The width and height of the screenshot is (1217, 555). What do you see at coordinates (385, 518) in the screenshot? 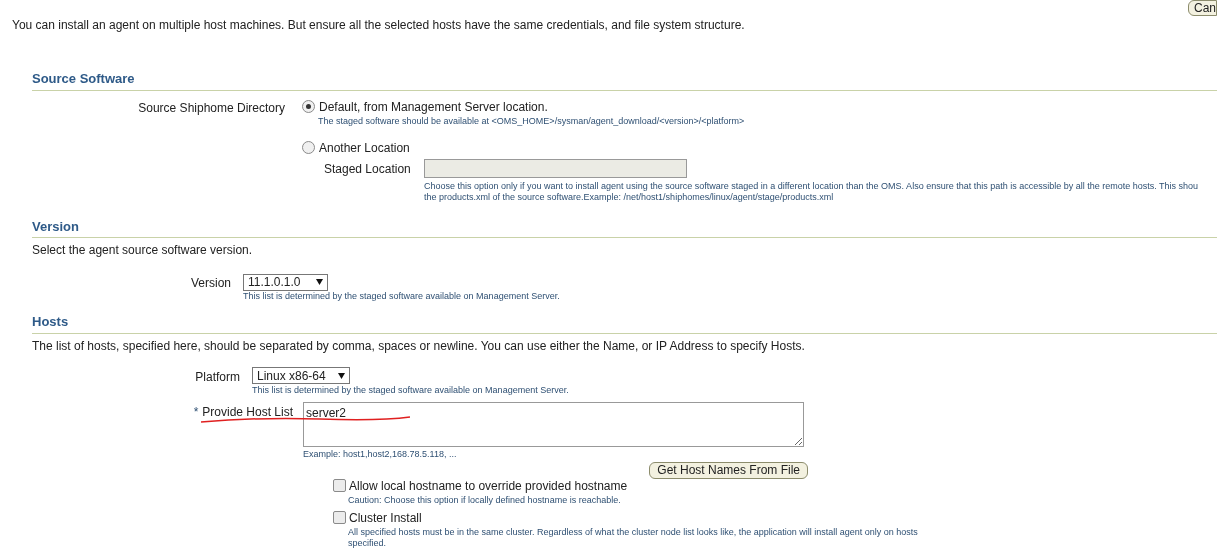
I see `checkbox-label: Cluster Install` at bounding box center [385, 518].